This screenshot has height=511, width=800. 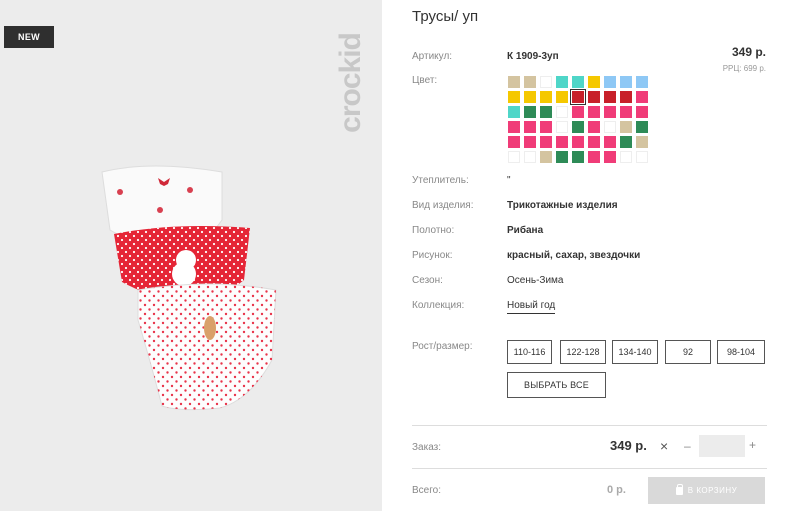 What do you see at coordinates (425, 80) in the screenshot?
I see `color-label: Цвет:` at bounding box center [425, 80].